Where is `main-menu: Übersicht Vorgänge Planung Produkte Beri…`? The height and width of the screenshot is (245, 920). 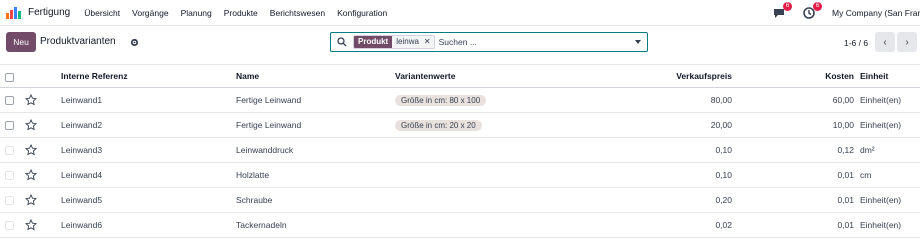
main-menu: Übersicht Vorgänge Planung Produkte Beri… is located at coordinates (235, 13).